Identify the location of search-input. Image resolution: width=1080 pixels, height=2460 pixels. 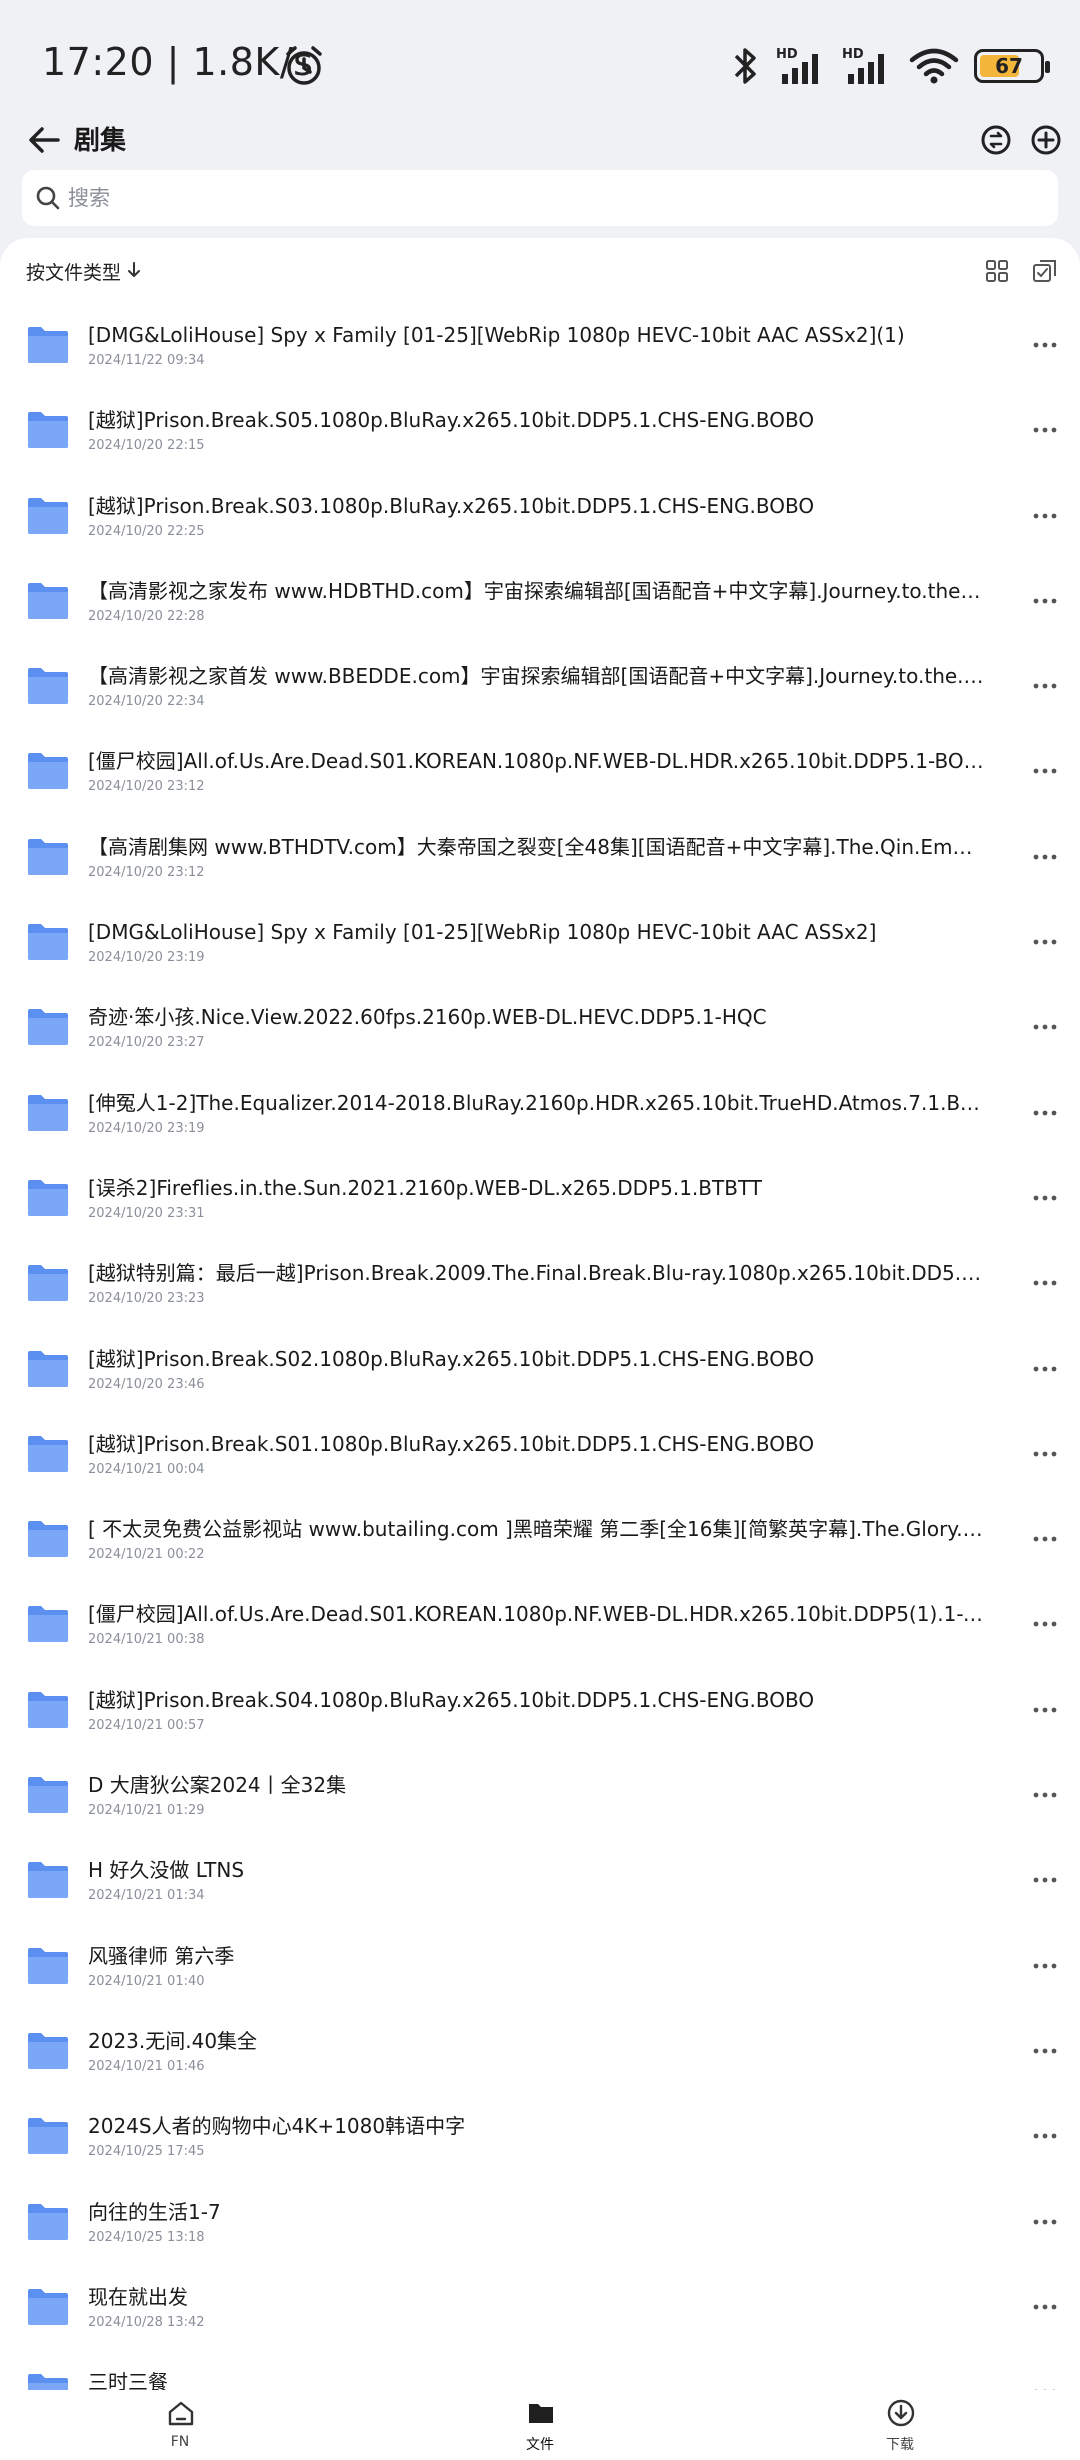
(548, 198).